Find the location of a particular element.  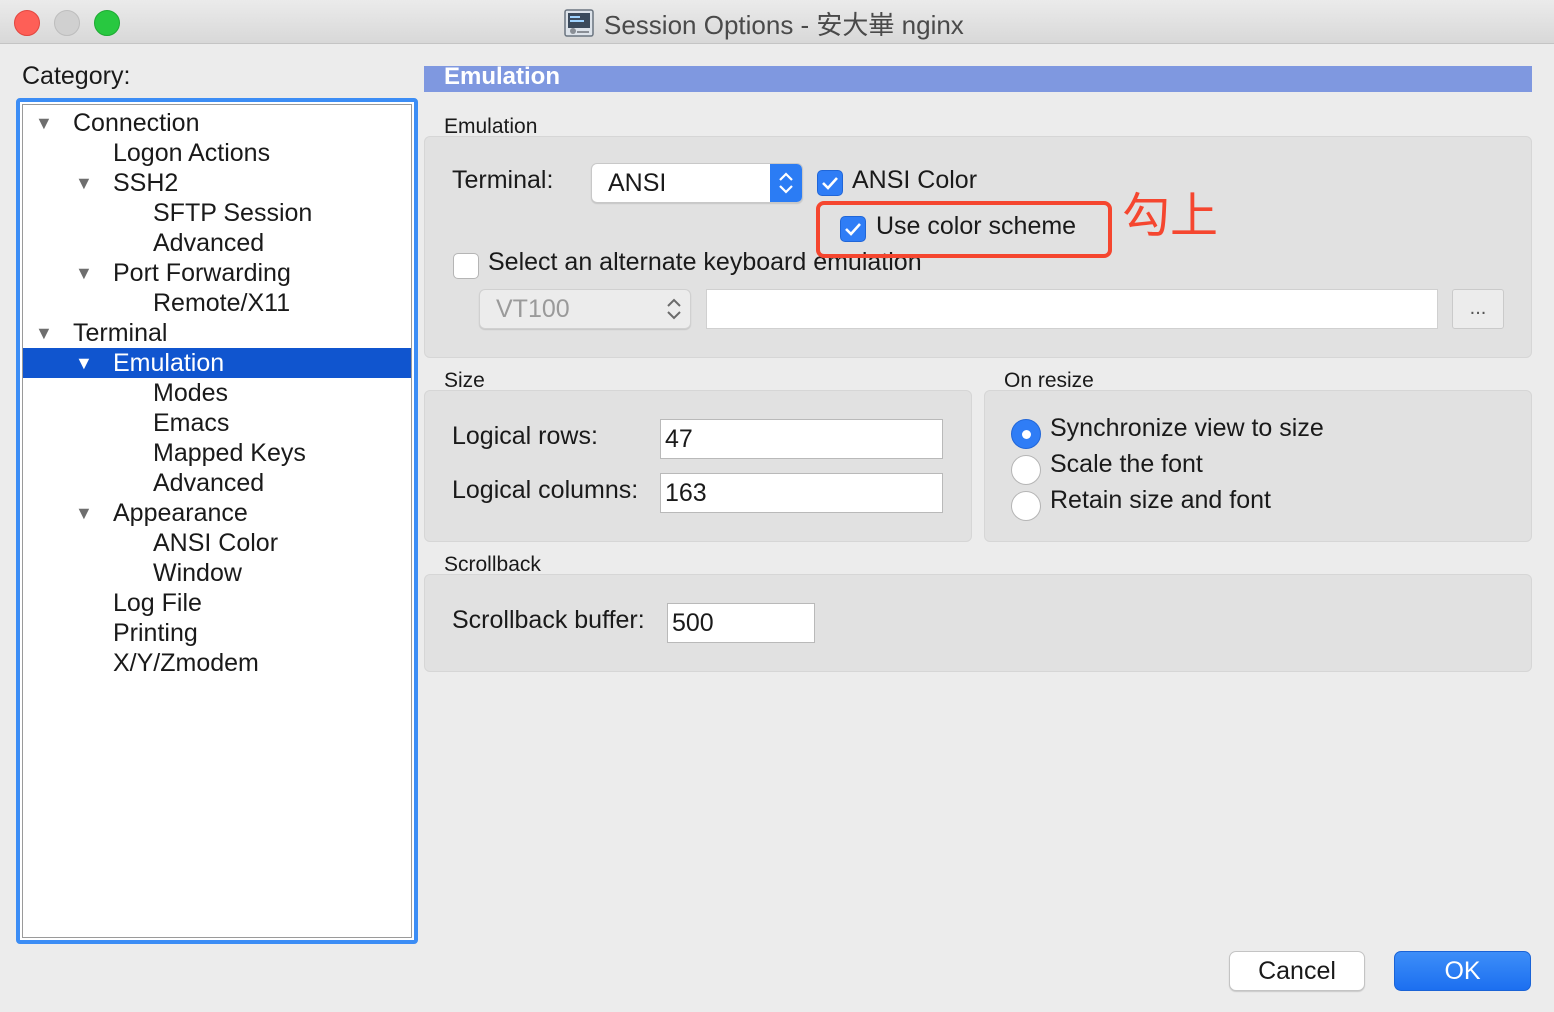

synchronize-view-label: Synchronize view to size is located at coordinates (1187, 428).